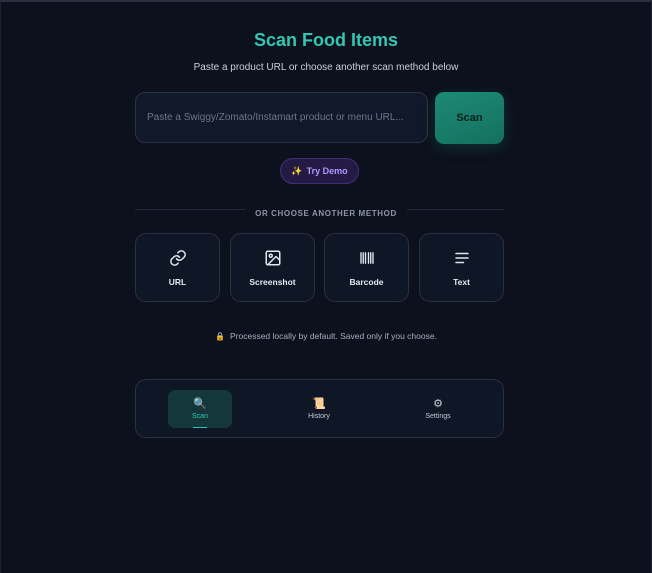  Describe the element at coordinates (297, 170) in the screenshot. I see `sparkles-icon: ✨` at that location.